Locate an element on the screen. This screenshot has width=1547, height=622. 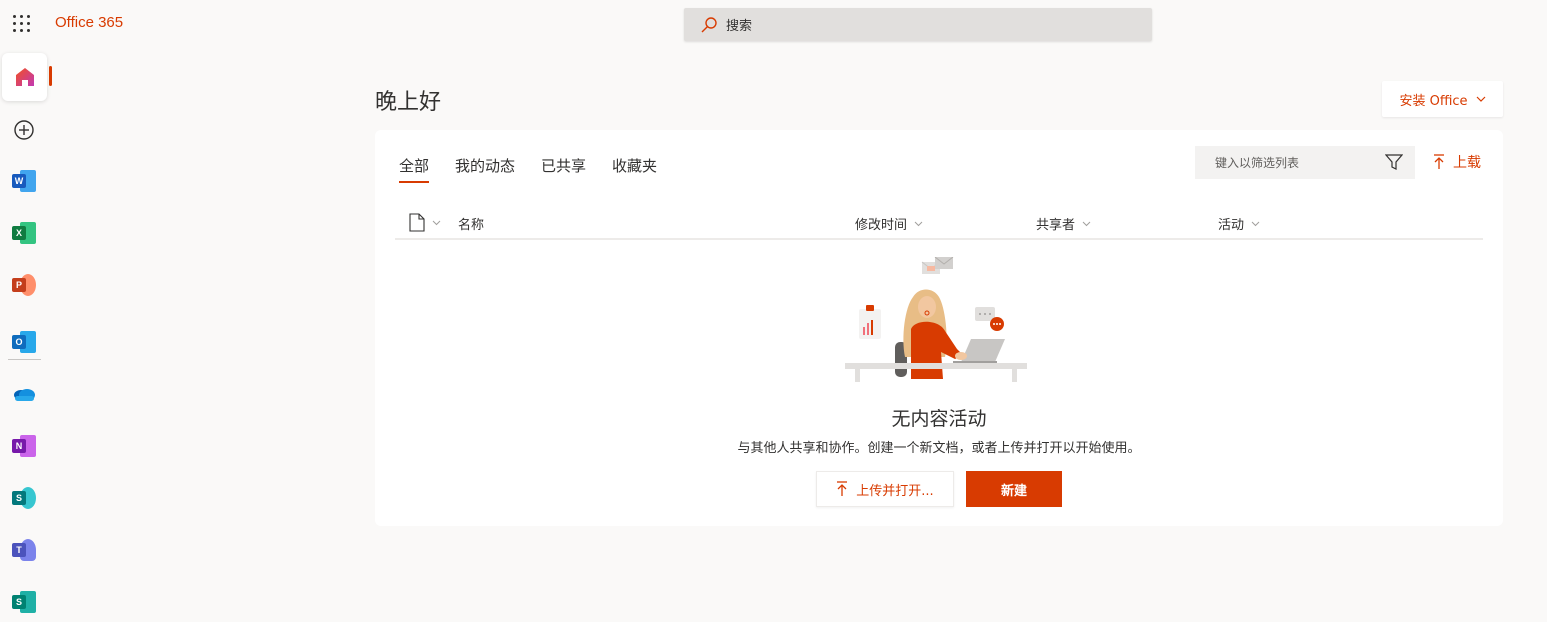
tab-all: 全部 is located at coordinates (414, 169).